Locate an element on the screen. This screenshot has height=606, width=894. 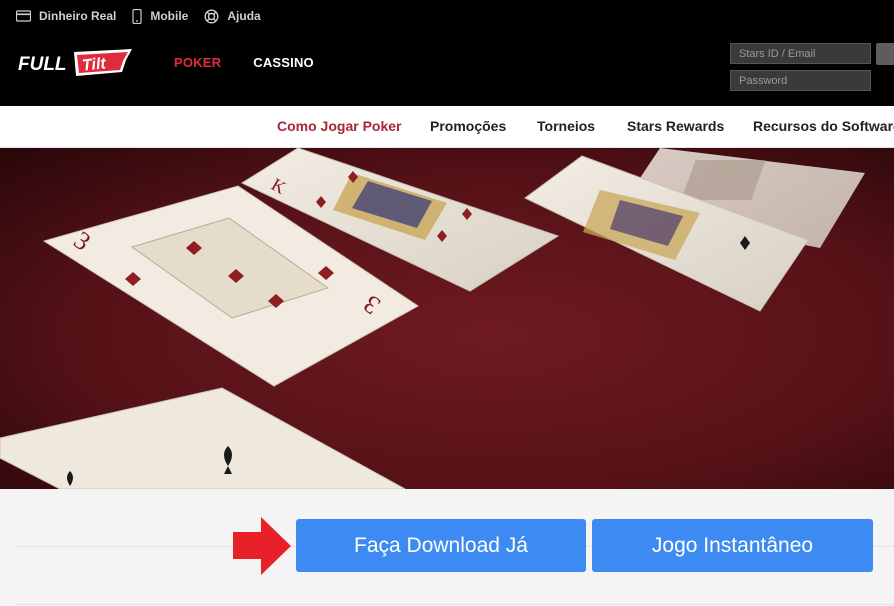
utility-item-real-money: Dinheiro Real is located at coordinates (66, 16).